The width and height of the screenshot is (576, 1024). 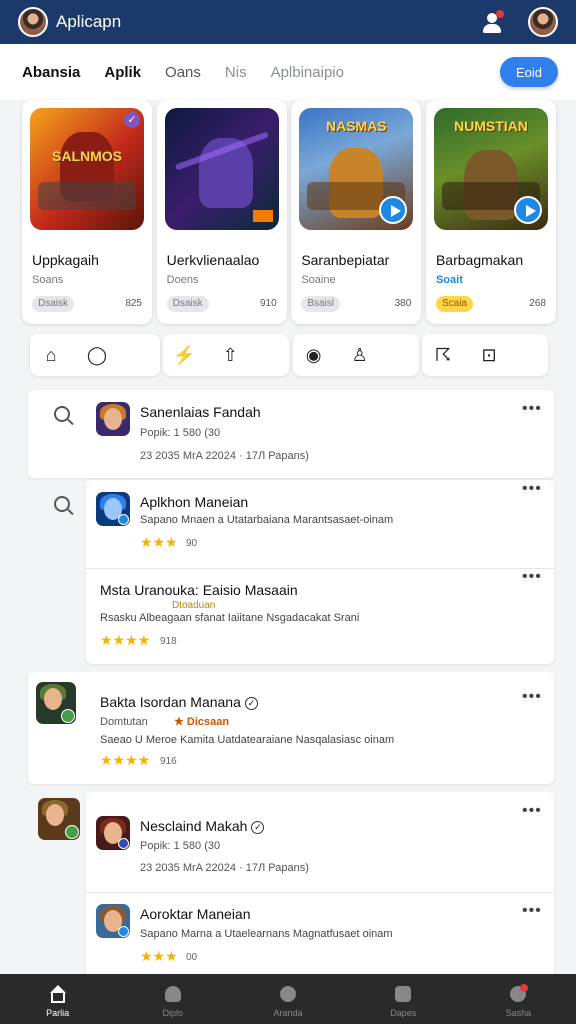 I want to click on game-logo-text: SALNMOS, so click(x=87, y=156).